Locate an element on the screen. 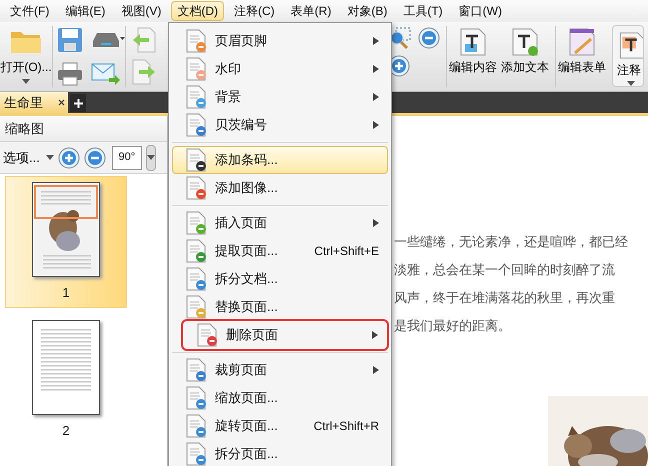 The image size is (648, 466). menu-item: 页眉页脚 is located at coordinates (280, 41).